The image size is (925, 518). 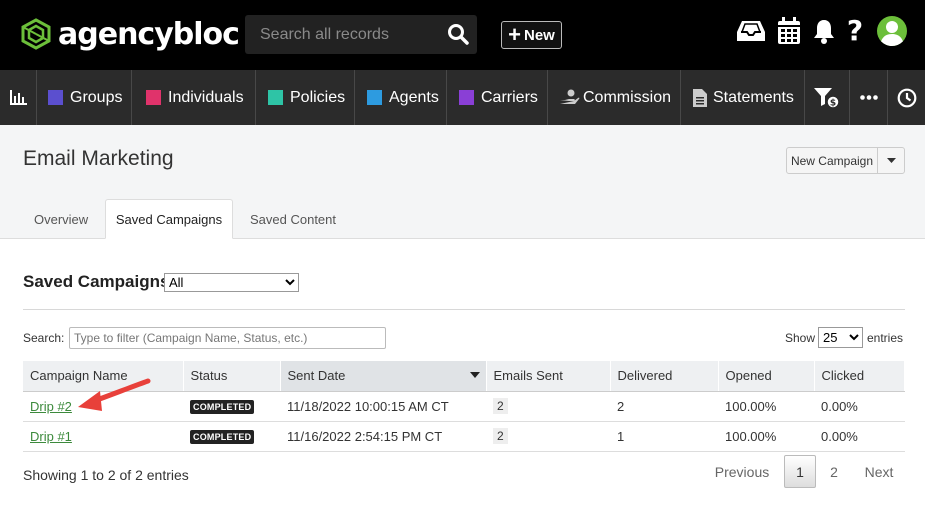 I want to click on delivered-cell: 2, so click(x=664, y=406).